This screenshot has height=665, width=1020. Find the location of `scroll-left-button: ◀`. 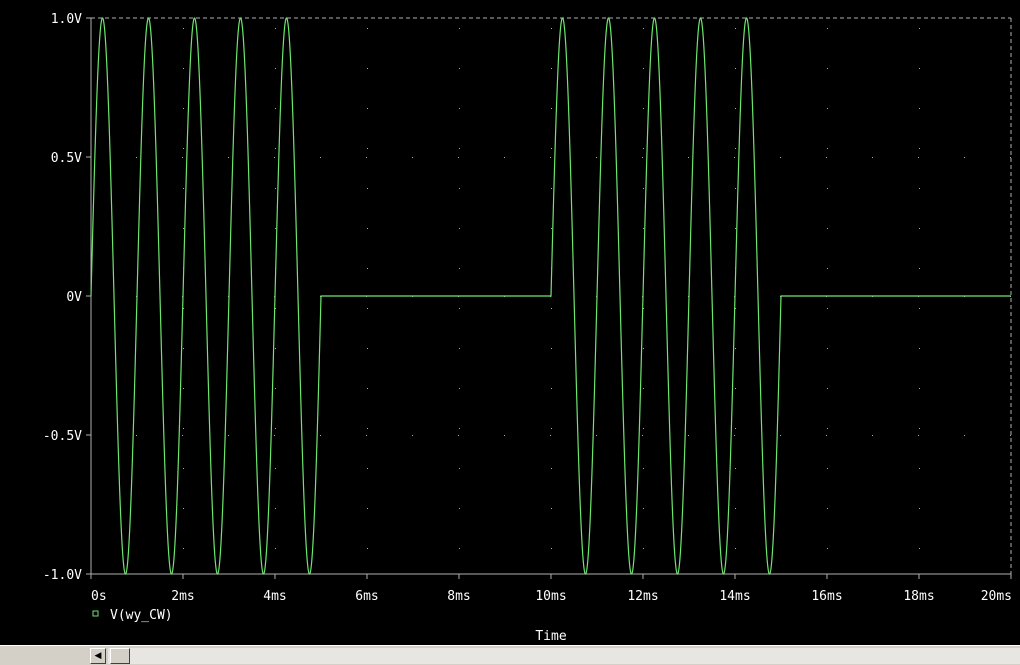

scroll-left-button: ◀ is located at coordinates (98, 656).